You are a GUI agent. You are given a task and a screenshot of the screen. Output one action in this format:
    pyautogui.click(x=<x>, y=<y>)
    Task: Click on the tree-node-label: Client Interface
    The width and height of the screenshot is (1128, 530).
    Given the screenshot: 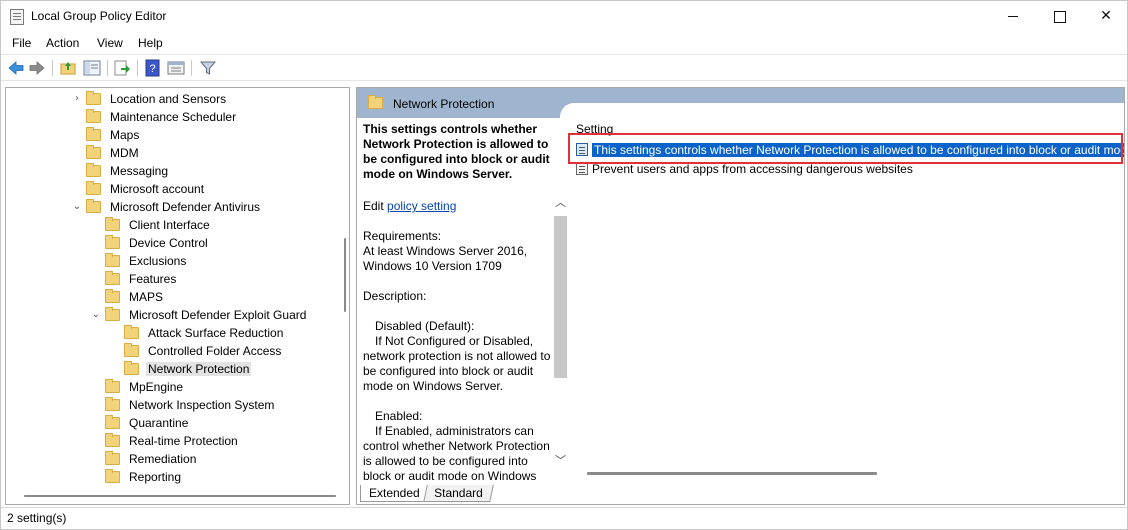 What is the action you would take?
    pyautogui.click(x=169, y=225)
    